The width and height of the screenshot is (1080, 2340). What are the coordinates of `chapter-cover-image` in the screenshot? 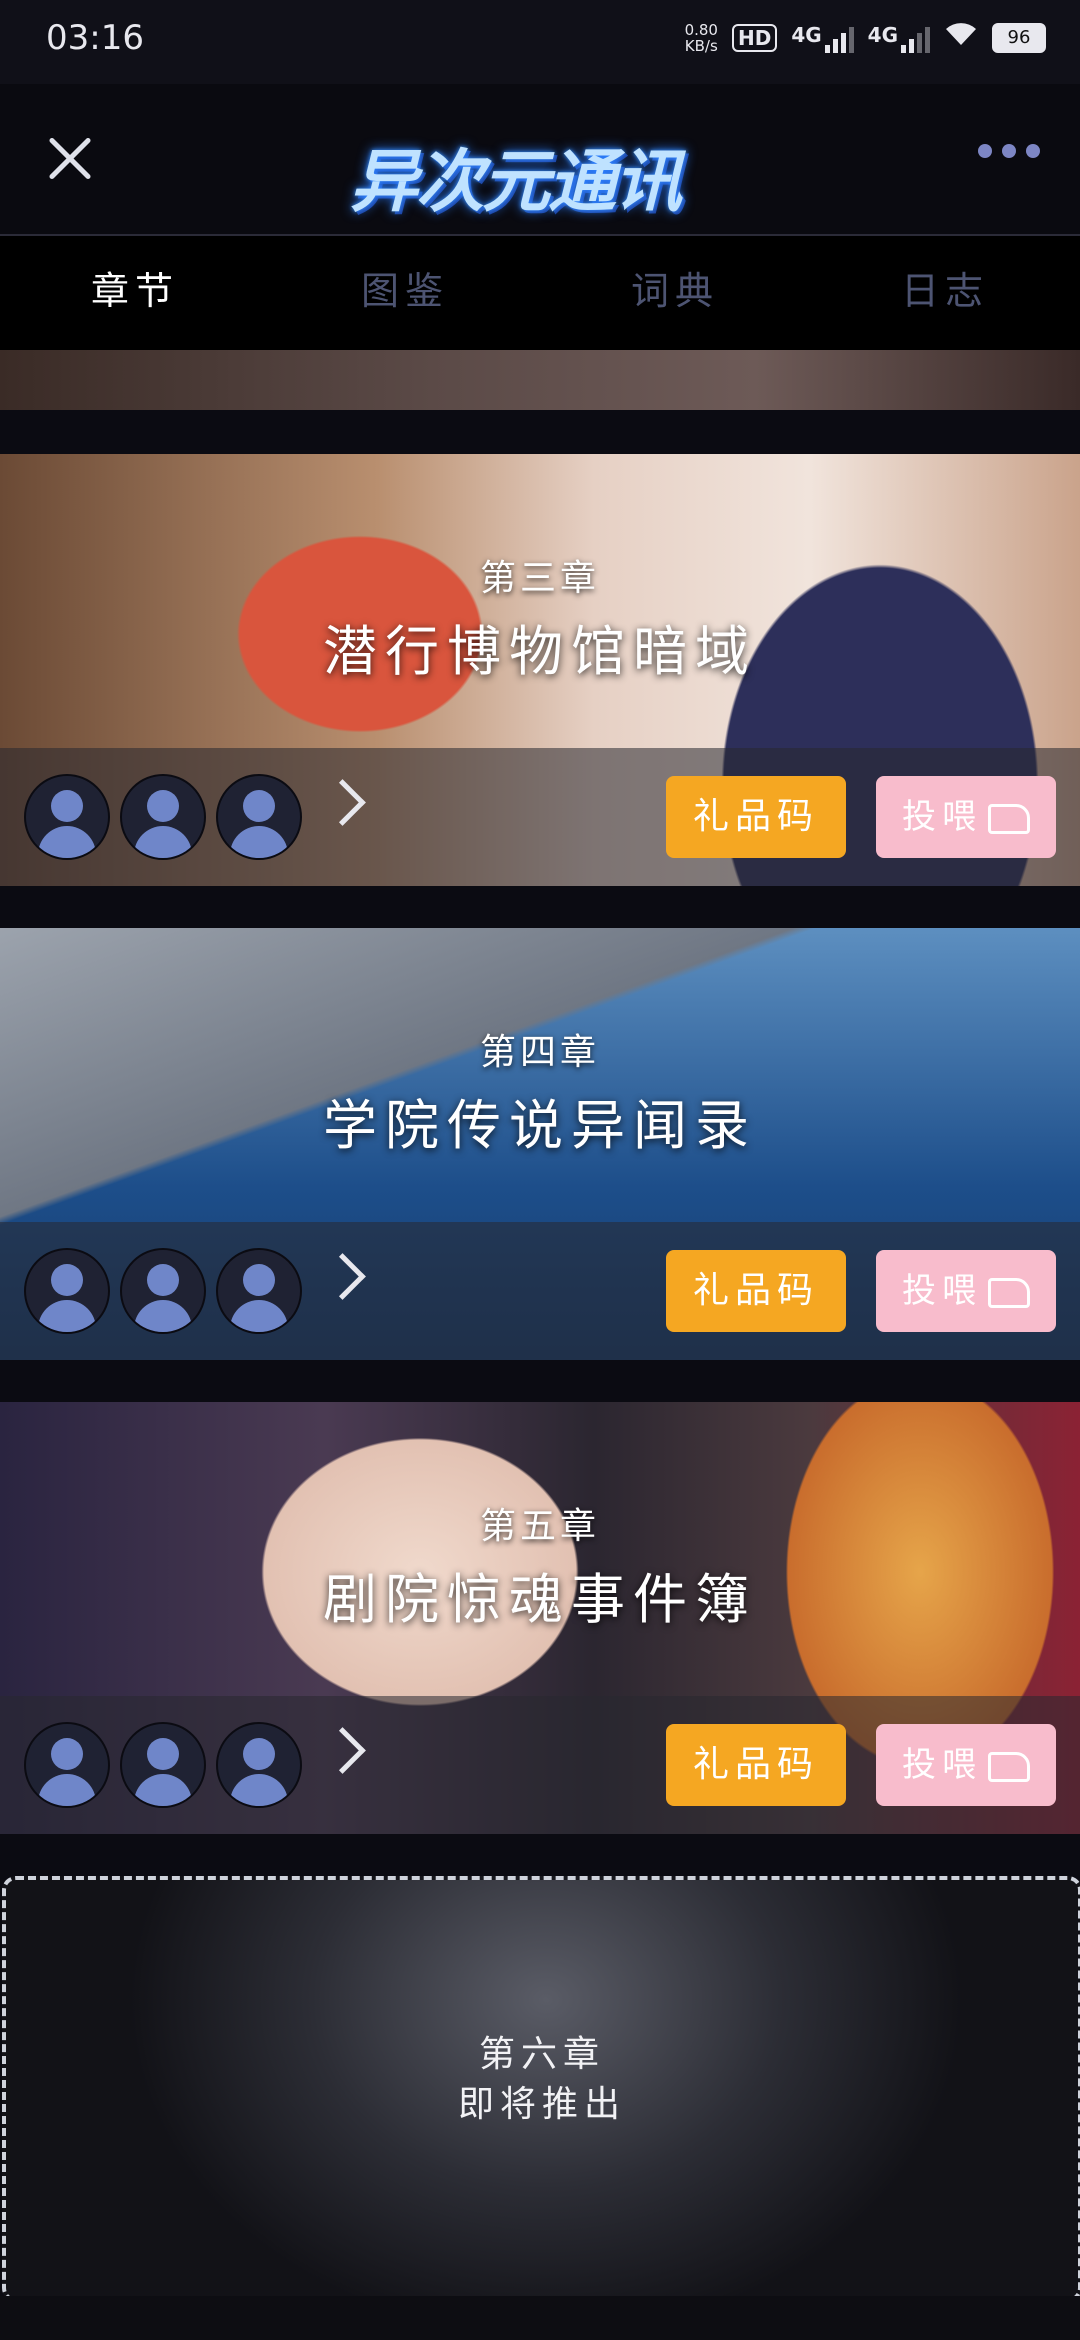 It's located at (540, 380).